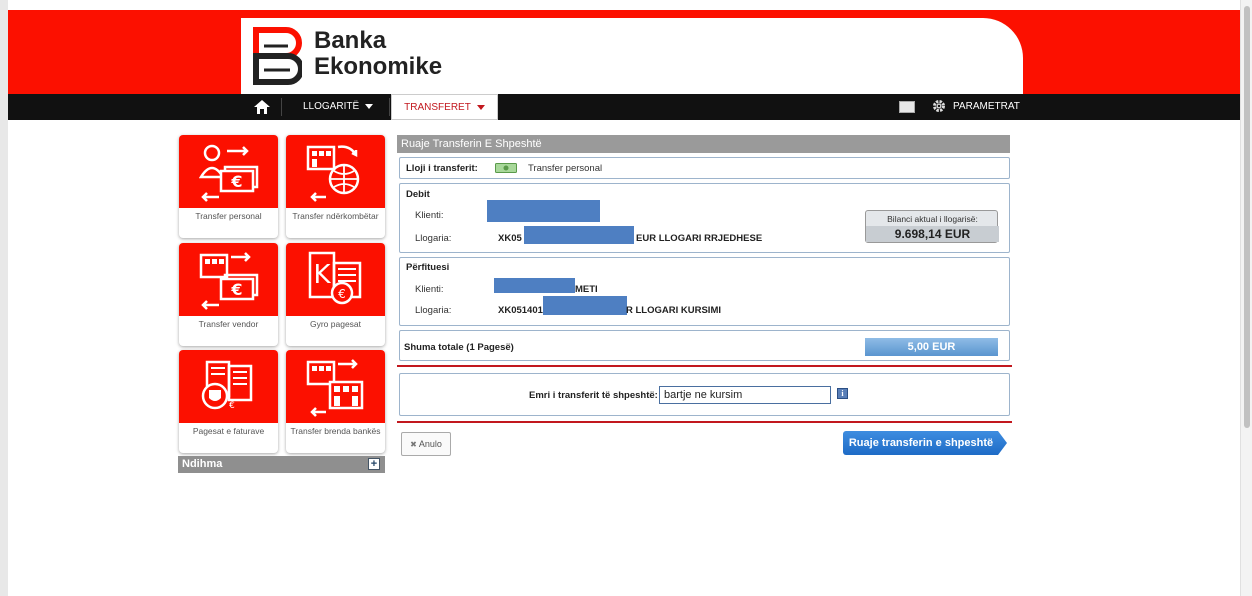 The width and height of the screenshot is (1252, 596). I want to click on redacted-beneficiary-name, so click(534, 285).